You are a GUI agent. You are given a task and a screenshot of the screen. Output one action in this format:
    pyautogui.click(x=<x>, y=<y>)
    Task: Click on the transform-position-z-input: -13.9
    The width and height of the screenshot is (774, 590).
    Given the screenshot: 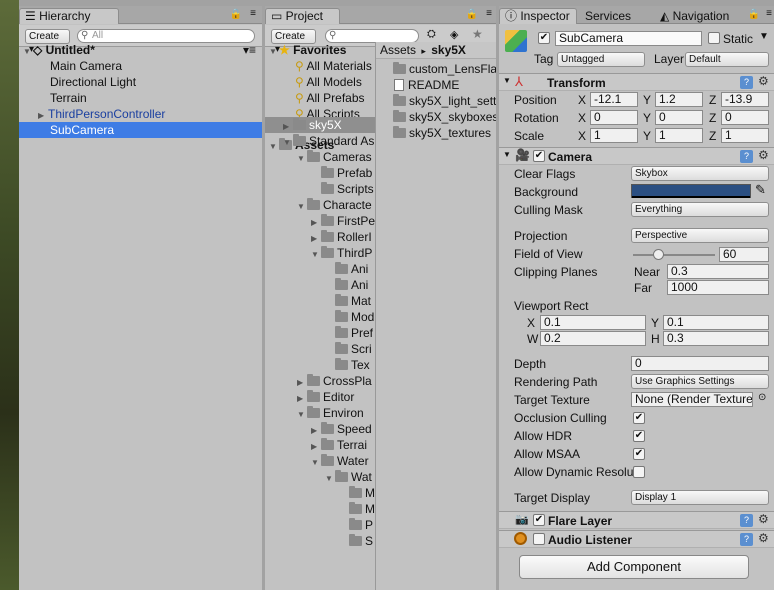 What is the action you would take?
    pyautogui.click(x=745, y=99)
    